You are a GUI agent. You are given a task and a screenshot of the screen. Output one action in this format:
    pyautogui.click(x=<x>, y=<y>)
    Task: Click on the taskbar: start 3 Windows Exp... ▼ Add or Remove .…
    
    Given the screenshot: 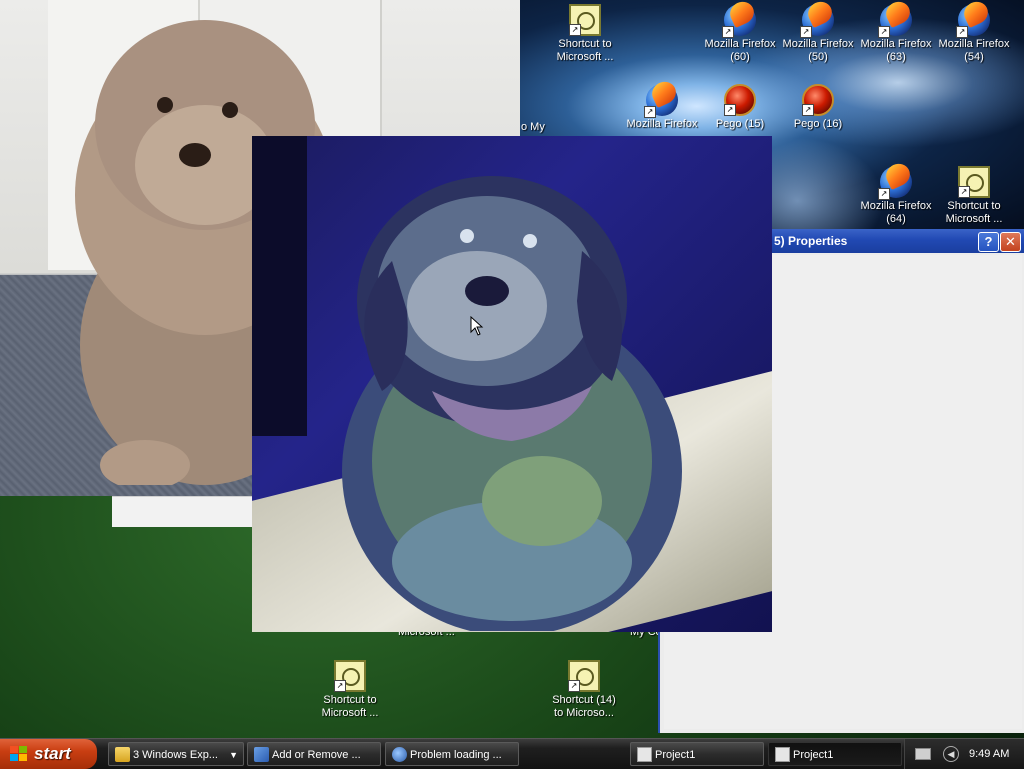 What is the action you would take?
    pyautogui.click(x=512, y=753)
    